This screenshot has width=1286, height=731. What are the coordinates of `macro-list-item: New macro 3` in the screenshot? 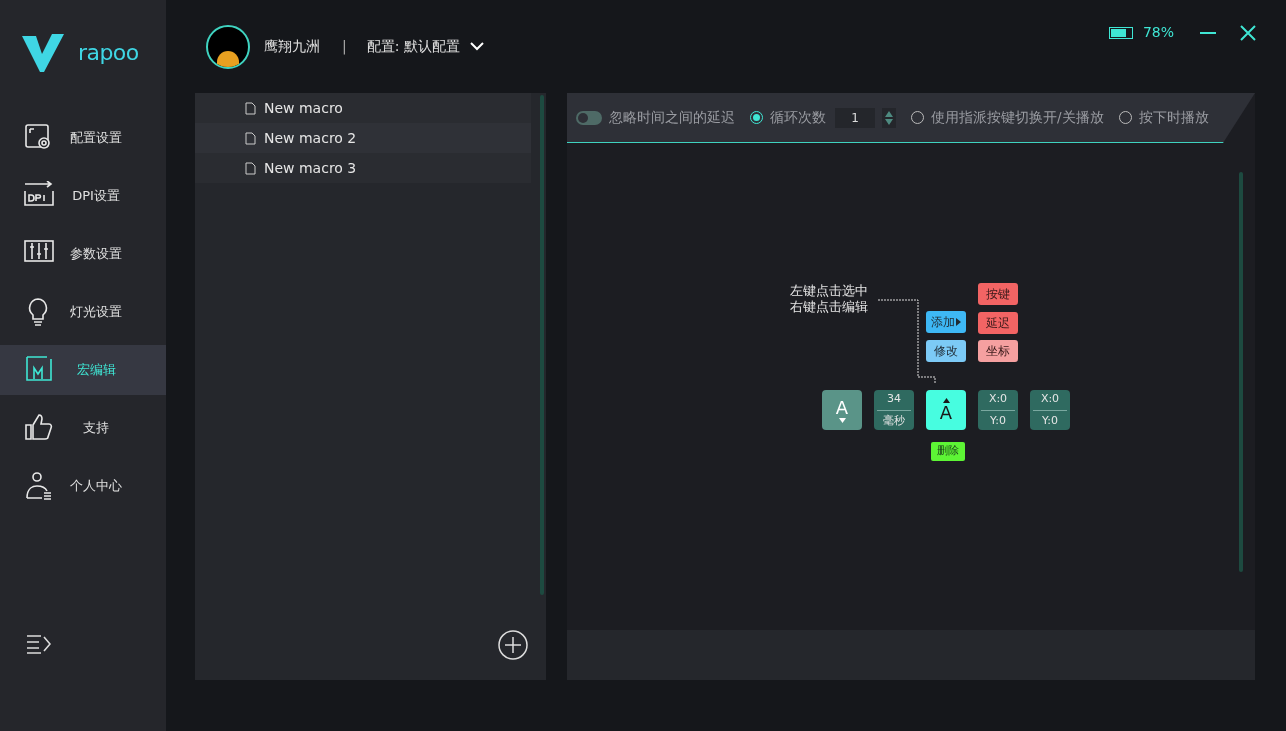 It's located at (363, 168).